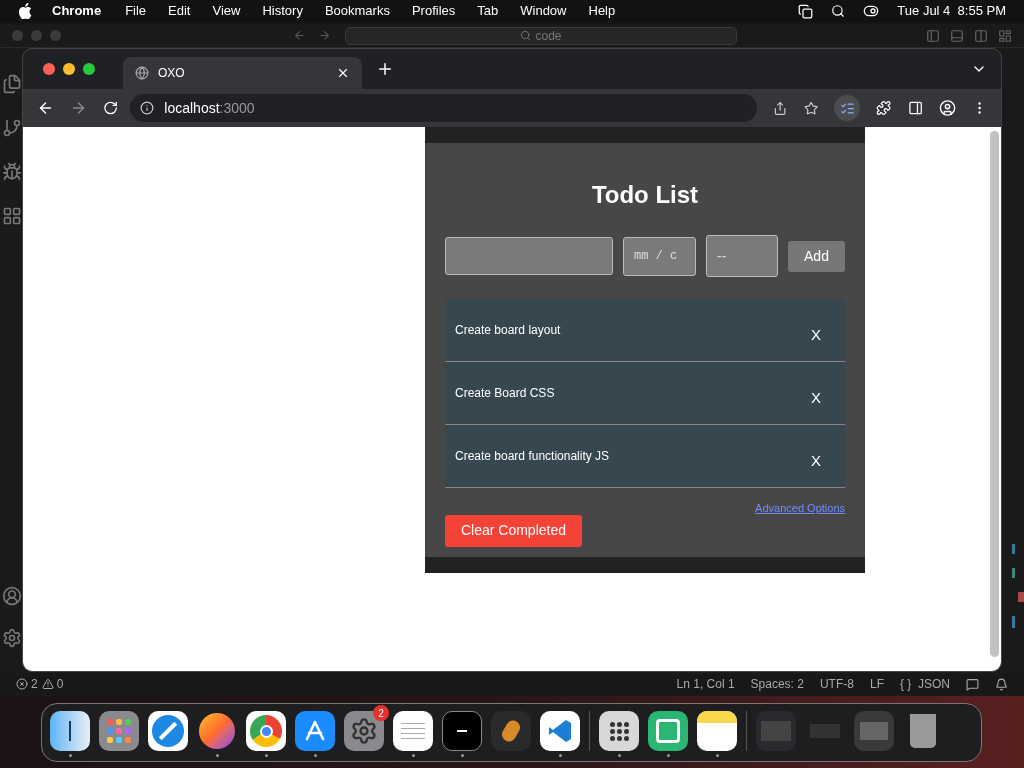 The image size is (1024, 768). What do you see at coordinates (12, 172) in the screenshot?
I see `debug-icon` at bounding box center [12, 172].